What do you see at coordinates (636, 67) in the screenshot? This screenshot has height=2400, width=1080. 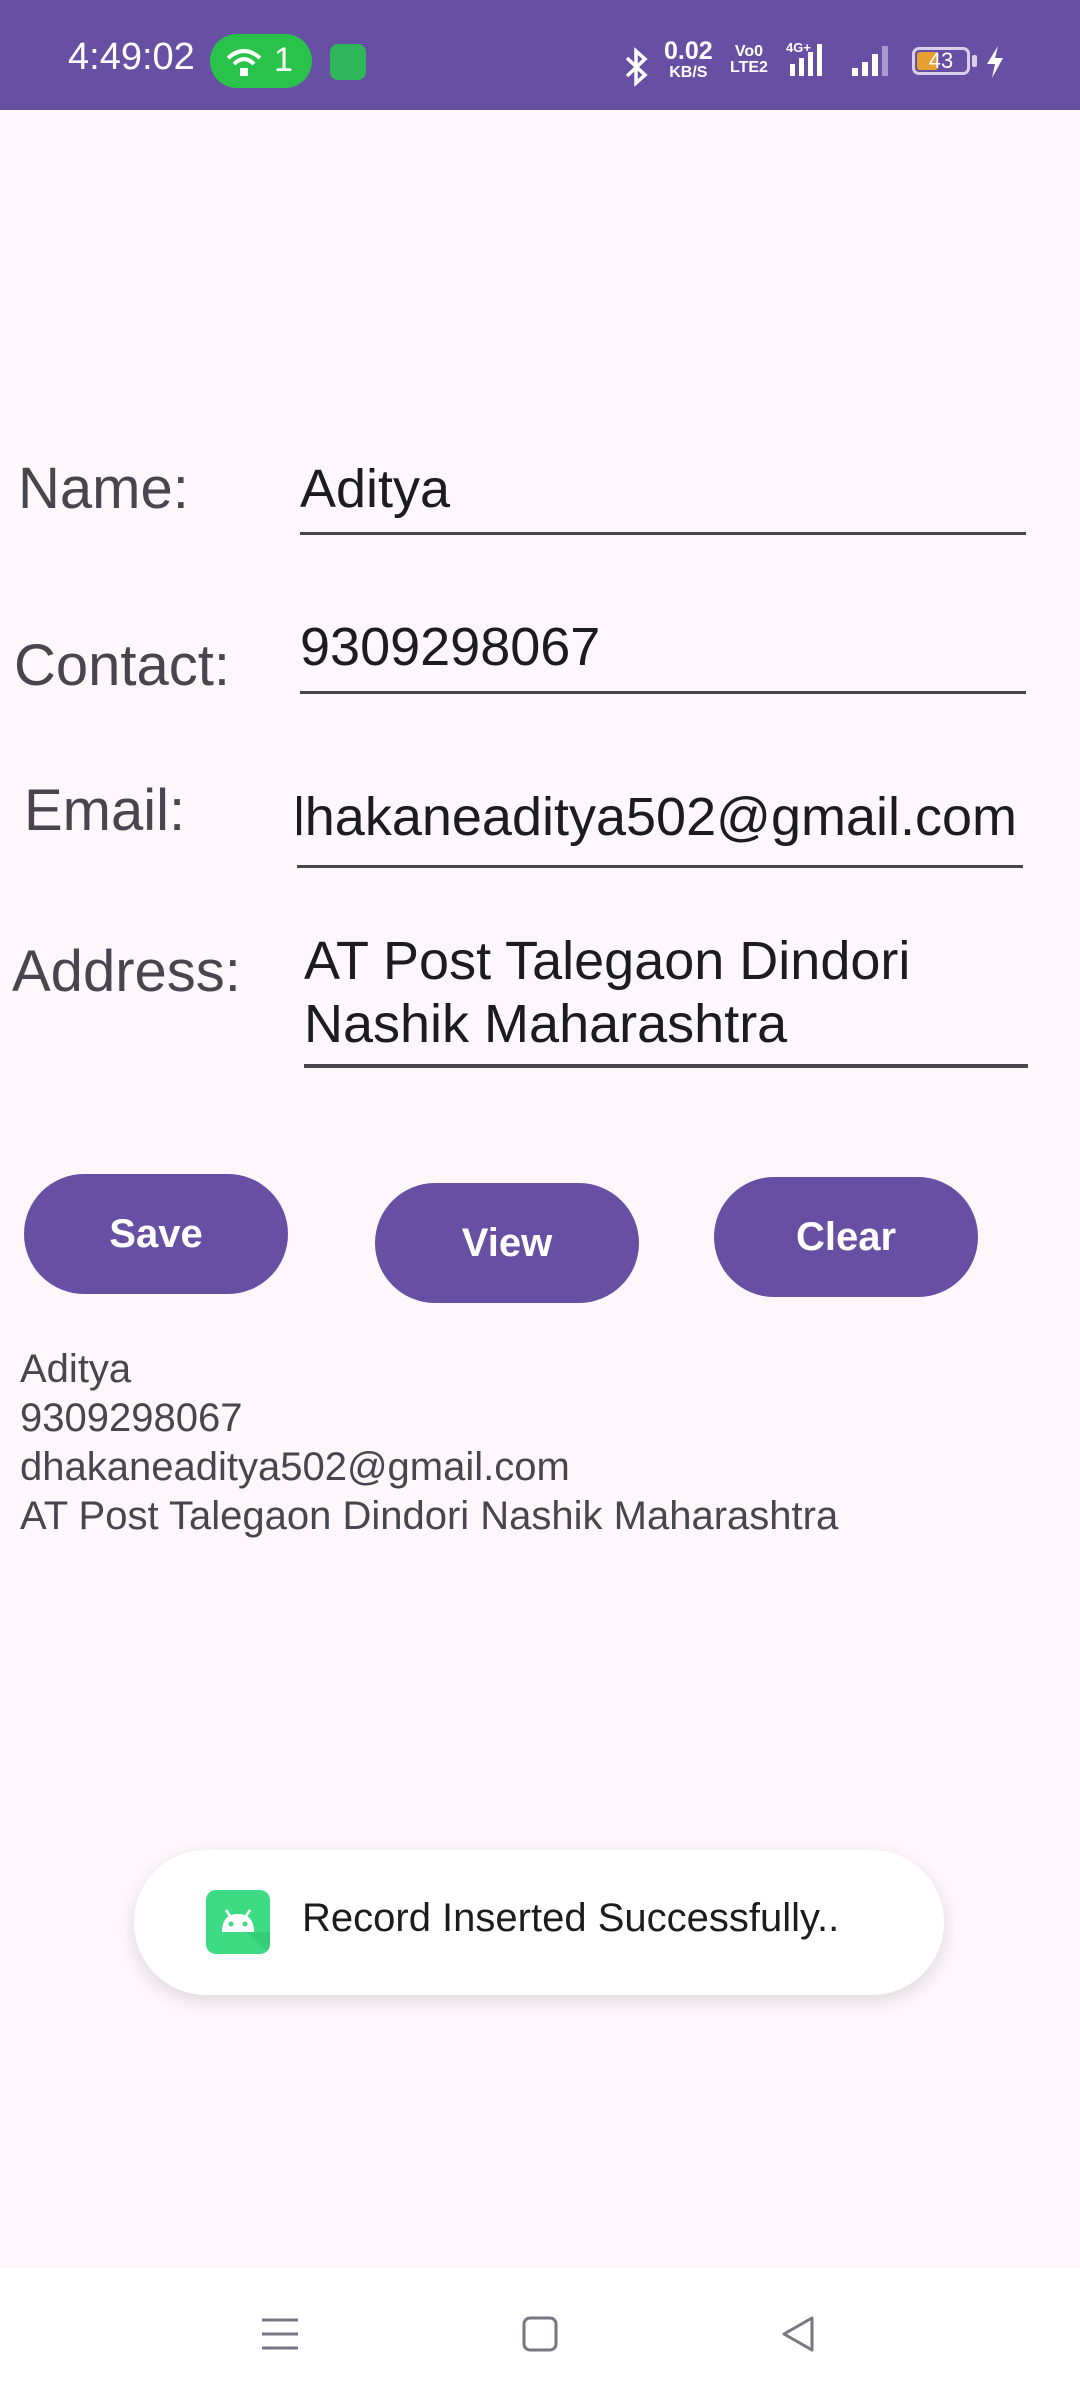 I see `bluetooth-icon` at bounding box center [636, 67].